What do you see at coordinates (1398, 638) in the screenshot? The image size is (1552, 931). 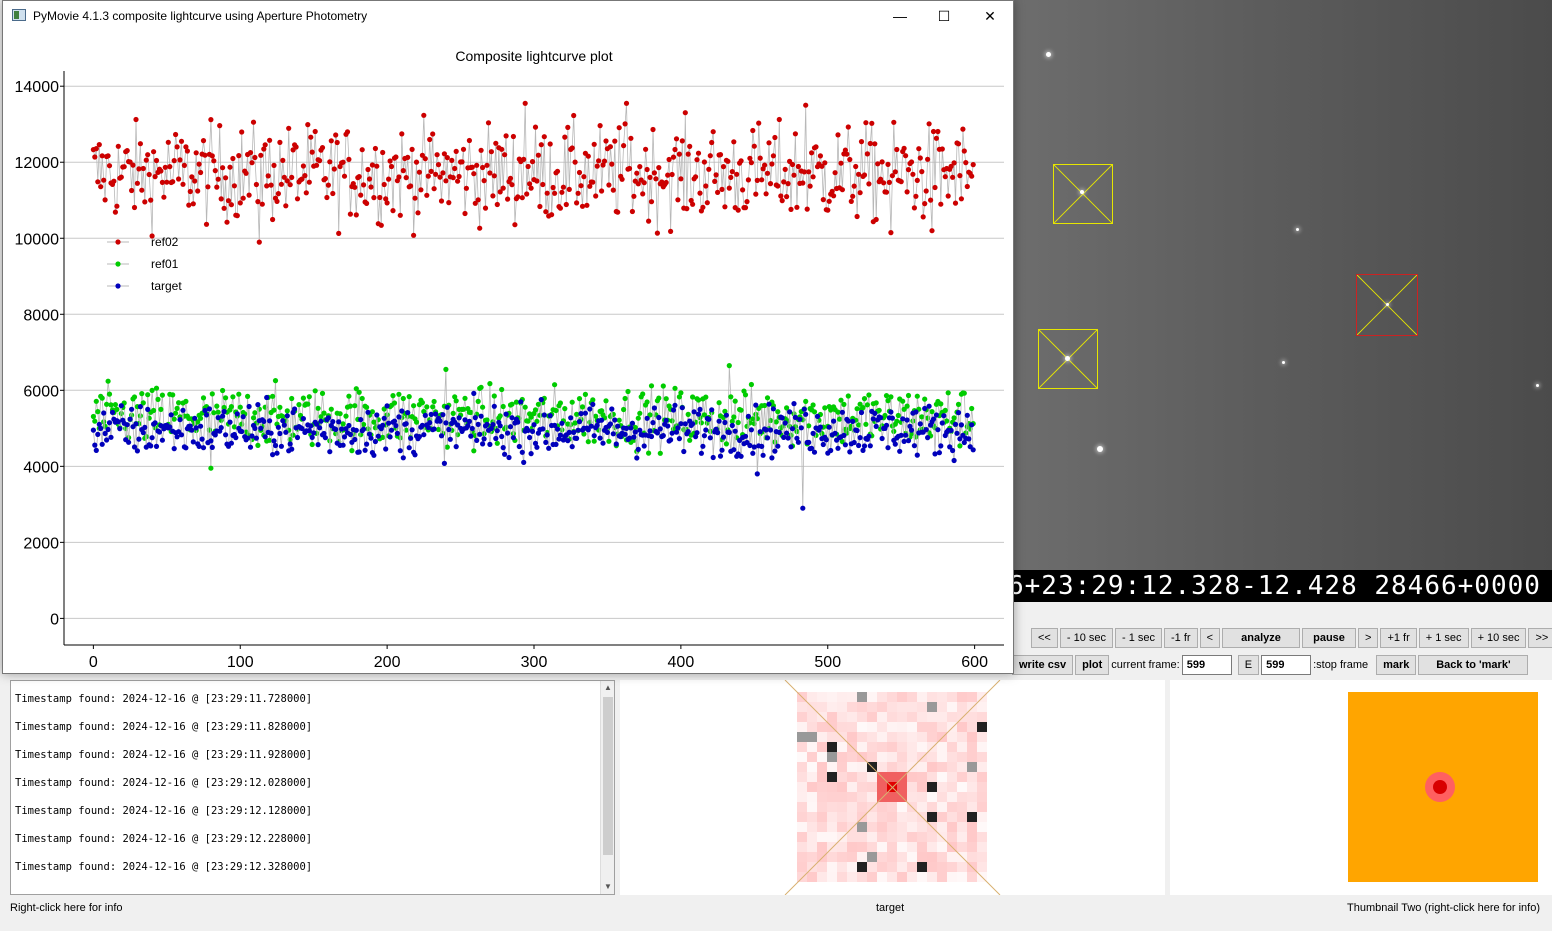 I see `forward-1-frame-button: +1 fr` at bounding box center [1398, 638].